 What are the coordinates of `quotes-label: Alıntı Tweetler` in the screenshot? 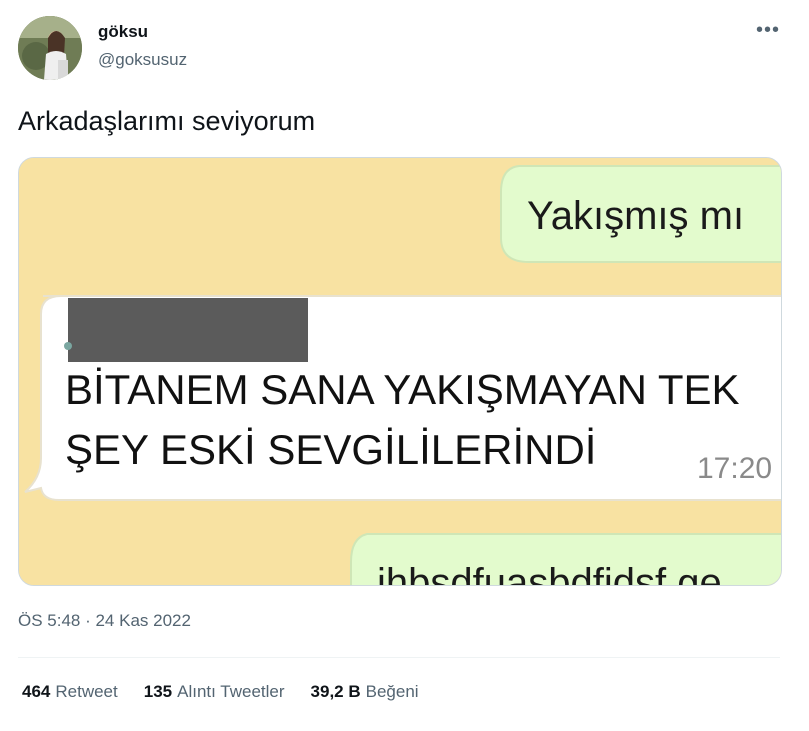 It's located at (231, 691).